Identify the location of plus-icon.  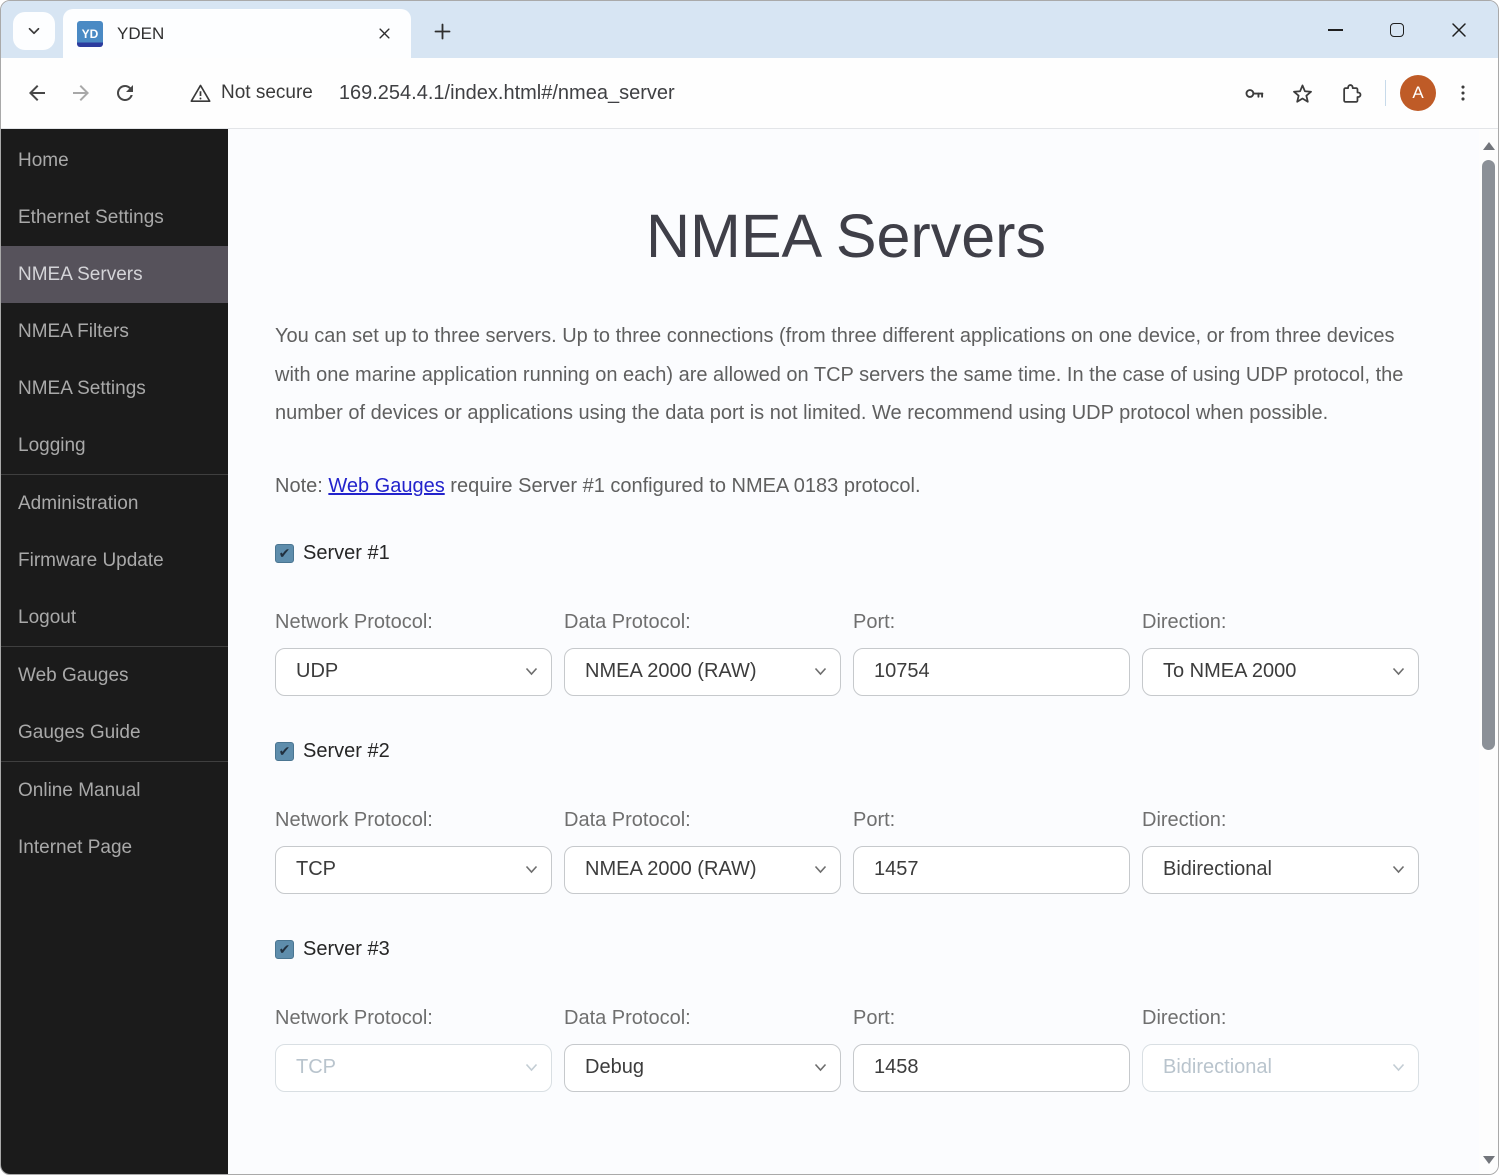
(442, 31).